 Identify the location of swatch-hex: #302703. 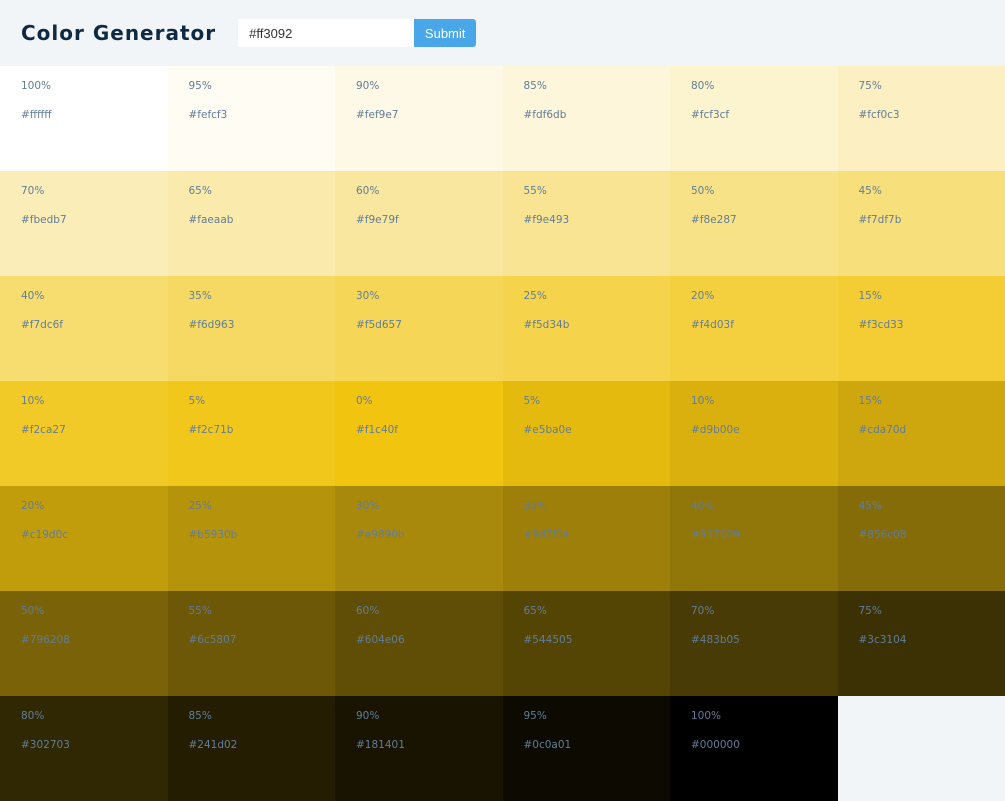
(94, 745).